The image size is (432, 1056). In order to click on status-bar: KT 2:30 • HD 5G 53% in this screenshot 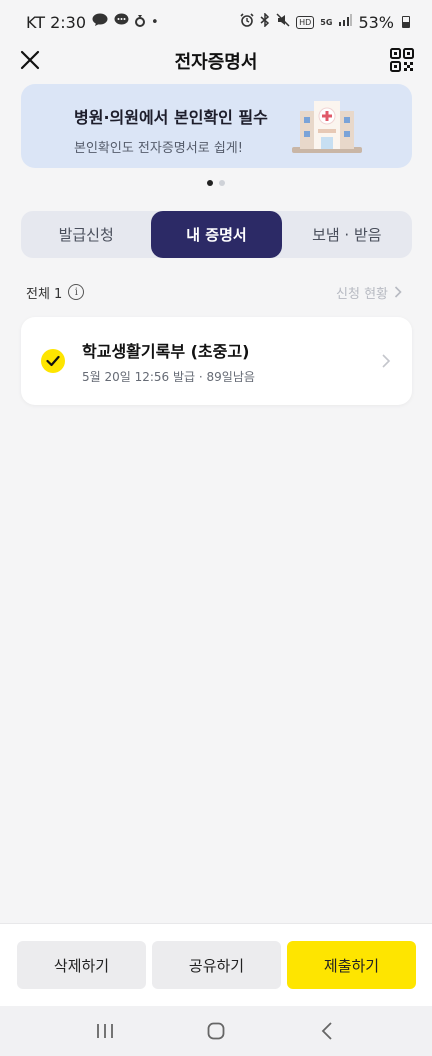, I will do `click(216, 22)`.